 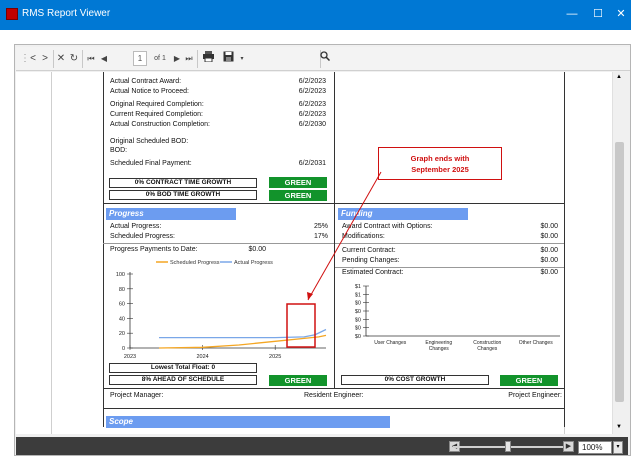 I want to click on minimize-button: —, so click(x=572, y=14).